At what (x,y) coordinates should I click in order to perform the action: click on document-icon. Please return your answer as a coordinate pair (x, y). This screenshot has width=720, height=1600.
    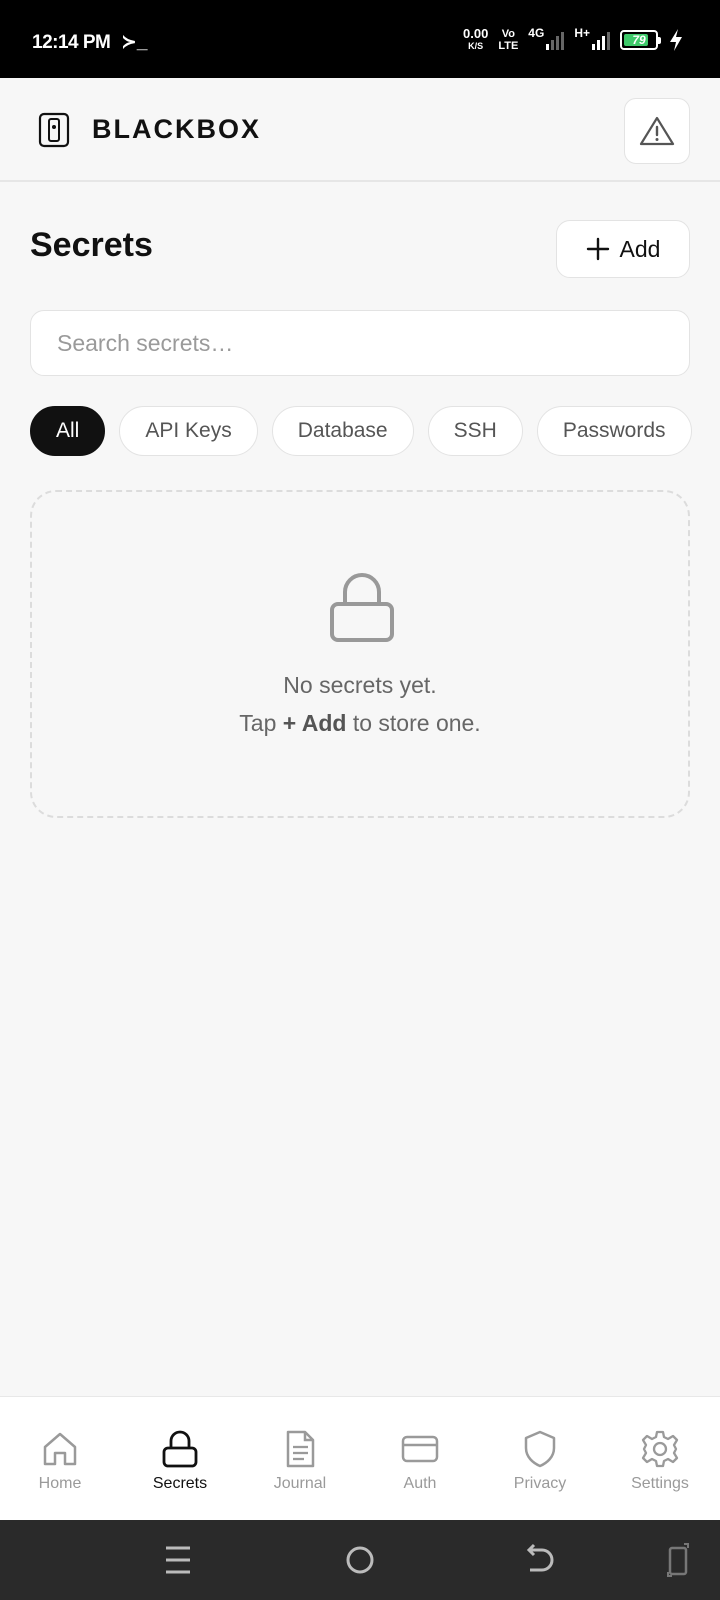
    Looking at the image, I should click on (300, 1449).